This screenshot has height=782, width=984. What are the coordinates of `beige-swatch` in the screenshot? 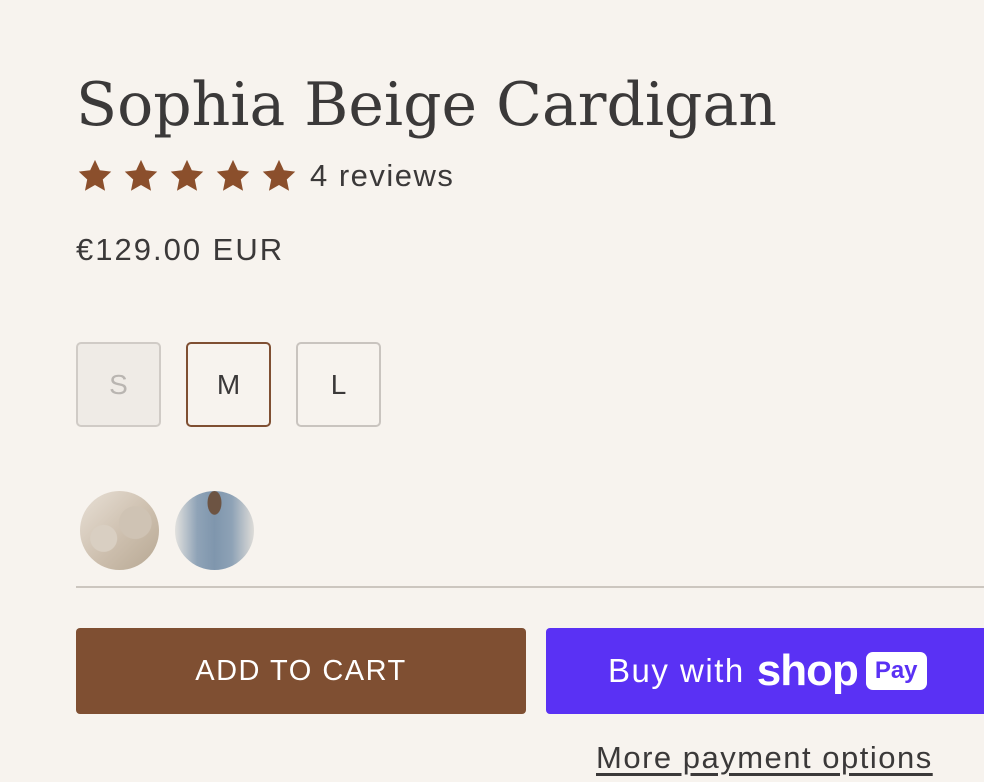 It's located at (119, 530).